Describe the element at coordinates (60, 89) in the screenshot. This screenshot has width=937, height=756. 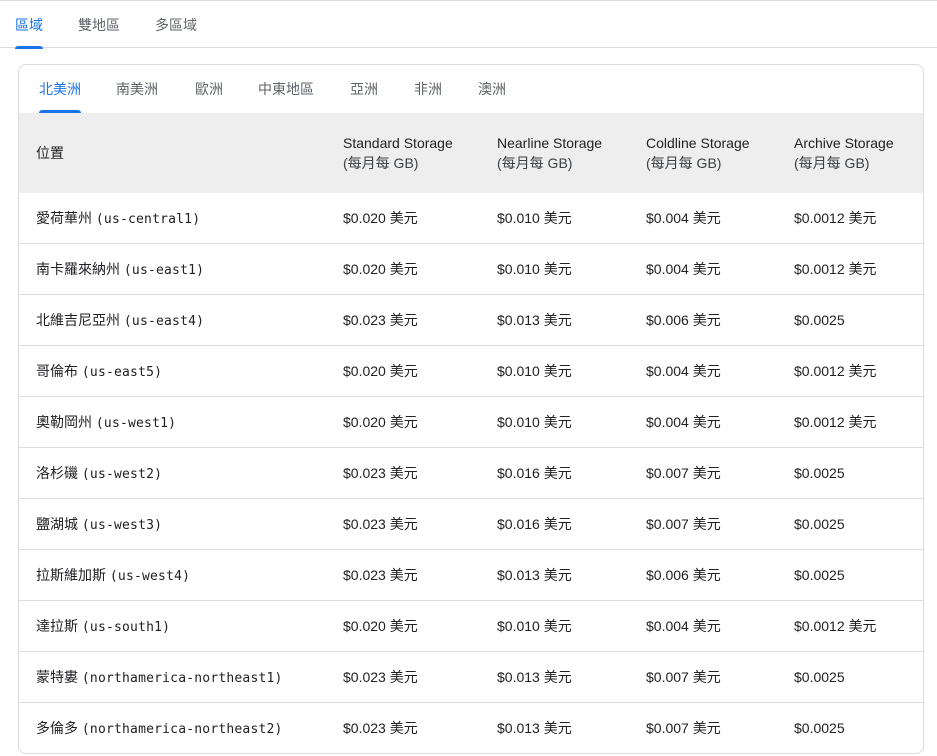
I see `tab-north-america: 北美洲` at that location.